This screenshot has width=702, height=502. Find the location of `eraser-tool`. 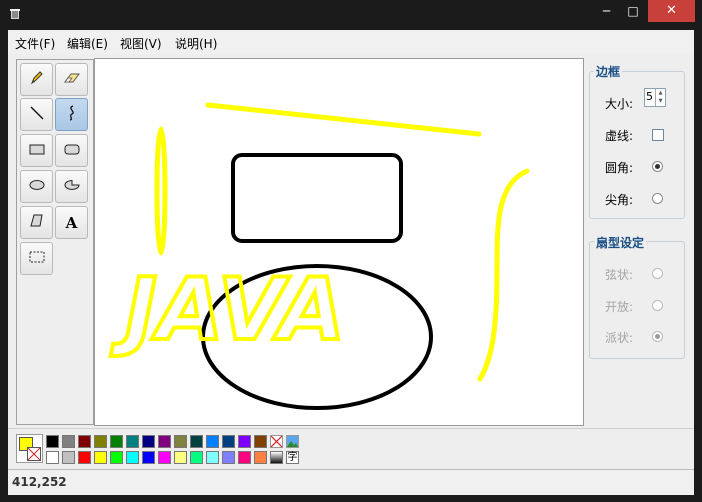

eraser-tool is located at coordinates (71, 79).